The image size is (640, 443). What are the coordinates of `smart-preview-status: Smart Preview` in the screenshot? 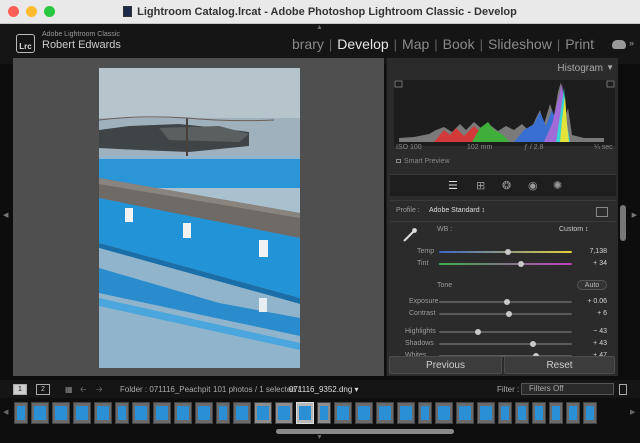 It's located at (423, 161).